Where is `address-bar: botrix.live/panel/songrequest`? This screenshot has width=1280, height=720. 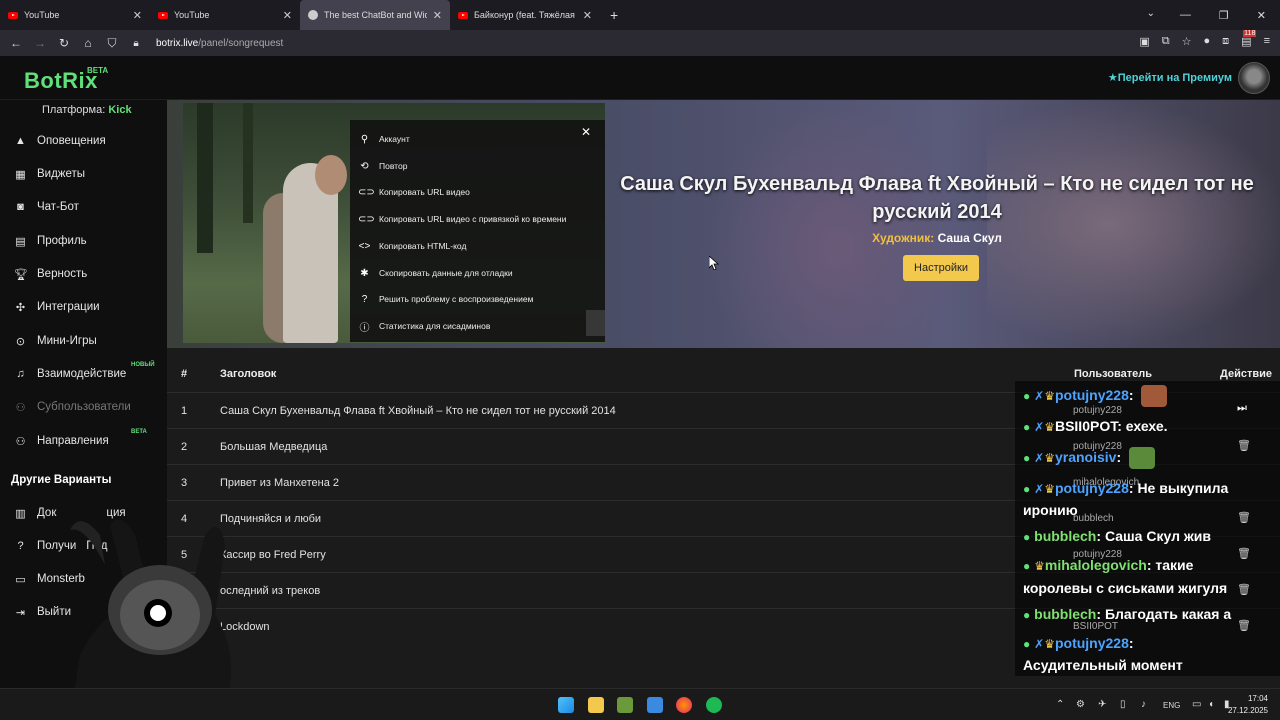
address-bar: botrix.live/panel/songrequest is located at coordinates (219, 43).